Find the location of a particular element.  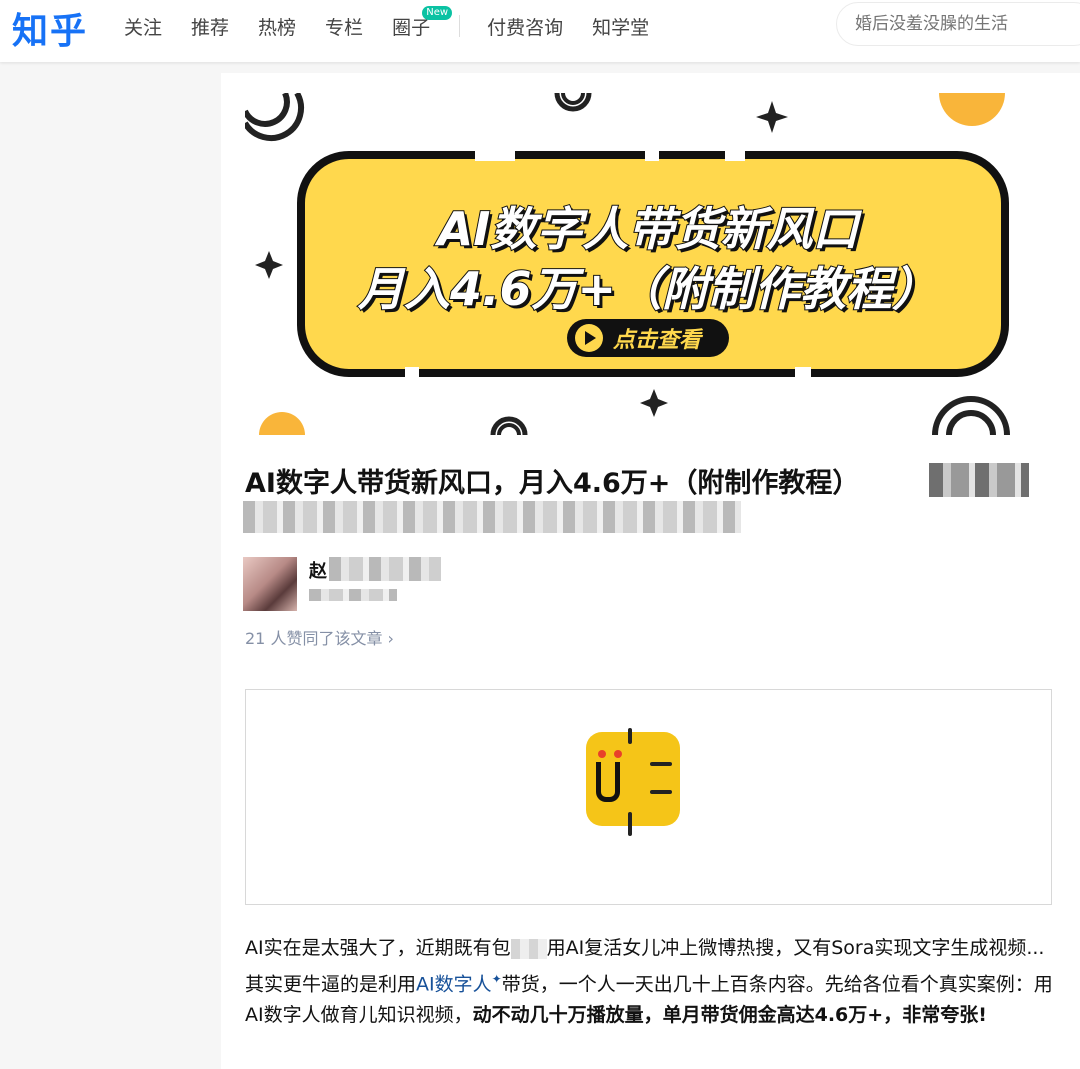

author-avatar is located at coordinates (270, 584).